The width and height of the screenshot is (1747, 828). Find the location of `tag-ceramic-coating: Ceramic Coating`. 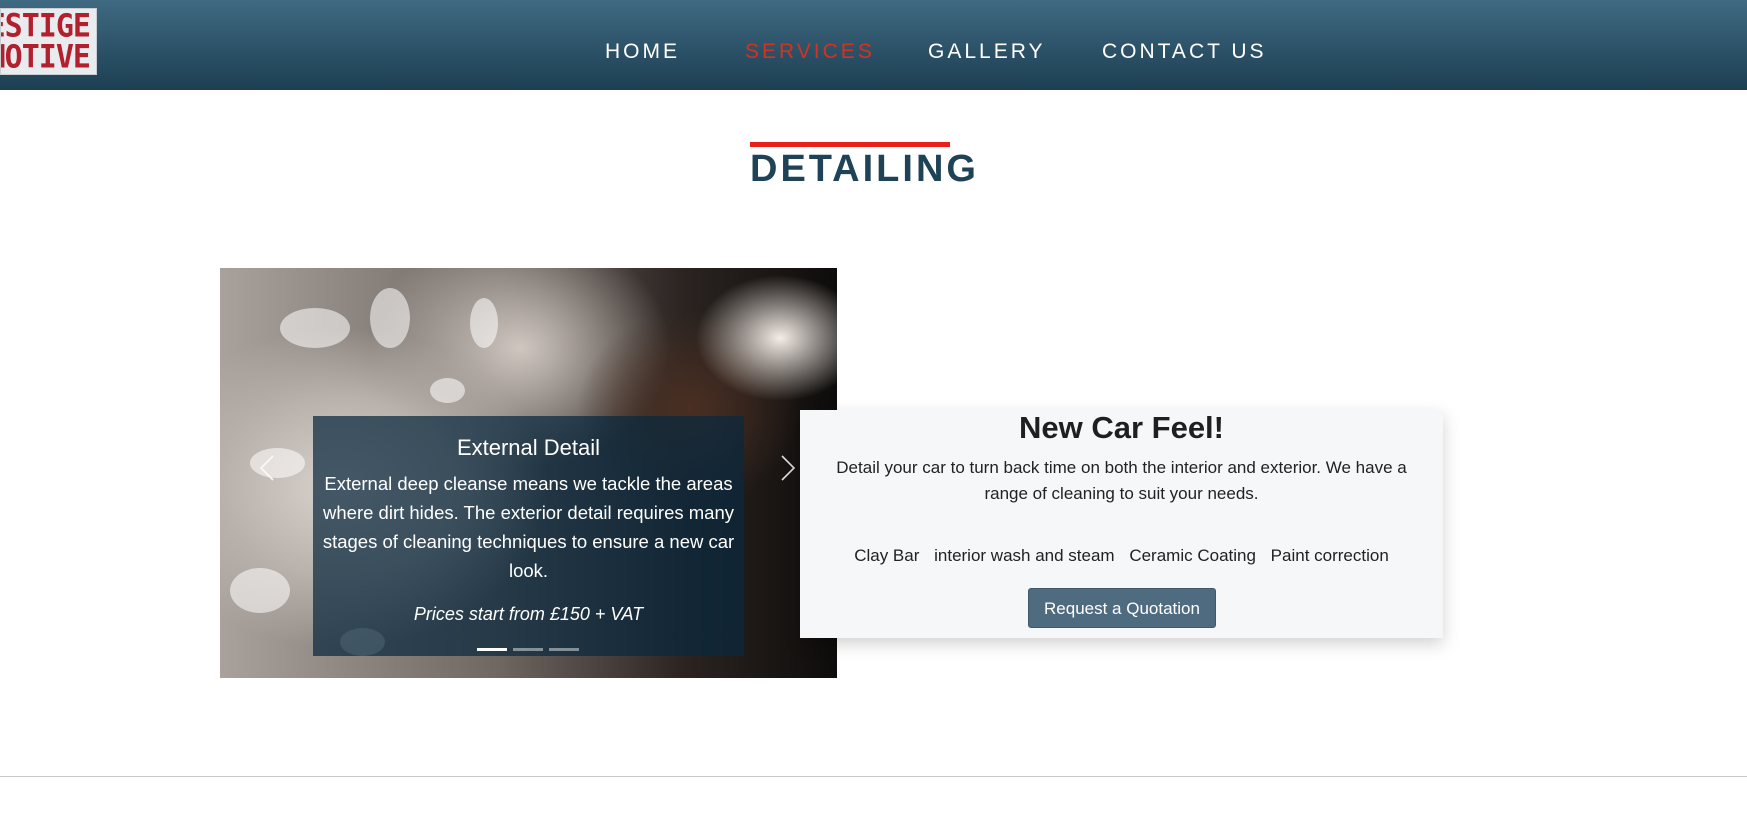

tag-ceramic-coating: Ceramic Coating is located at coordinates (1192, 555).